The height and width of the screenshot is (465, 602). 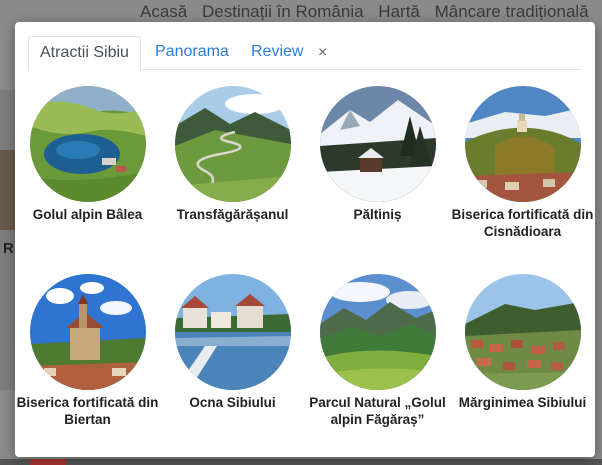 What do you see at coordinates (511, 11) in the screenshot?
I see `background-nav-item: Mâncare tradițională` at bounding box center [511, 11].